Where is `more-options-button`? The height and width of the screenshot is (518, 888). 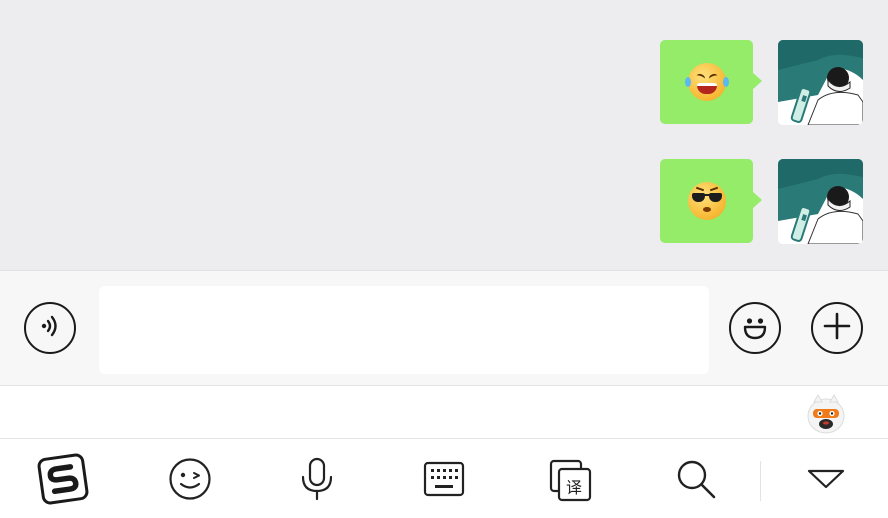
more-options-button is located at coordinates (837, 328).